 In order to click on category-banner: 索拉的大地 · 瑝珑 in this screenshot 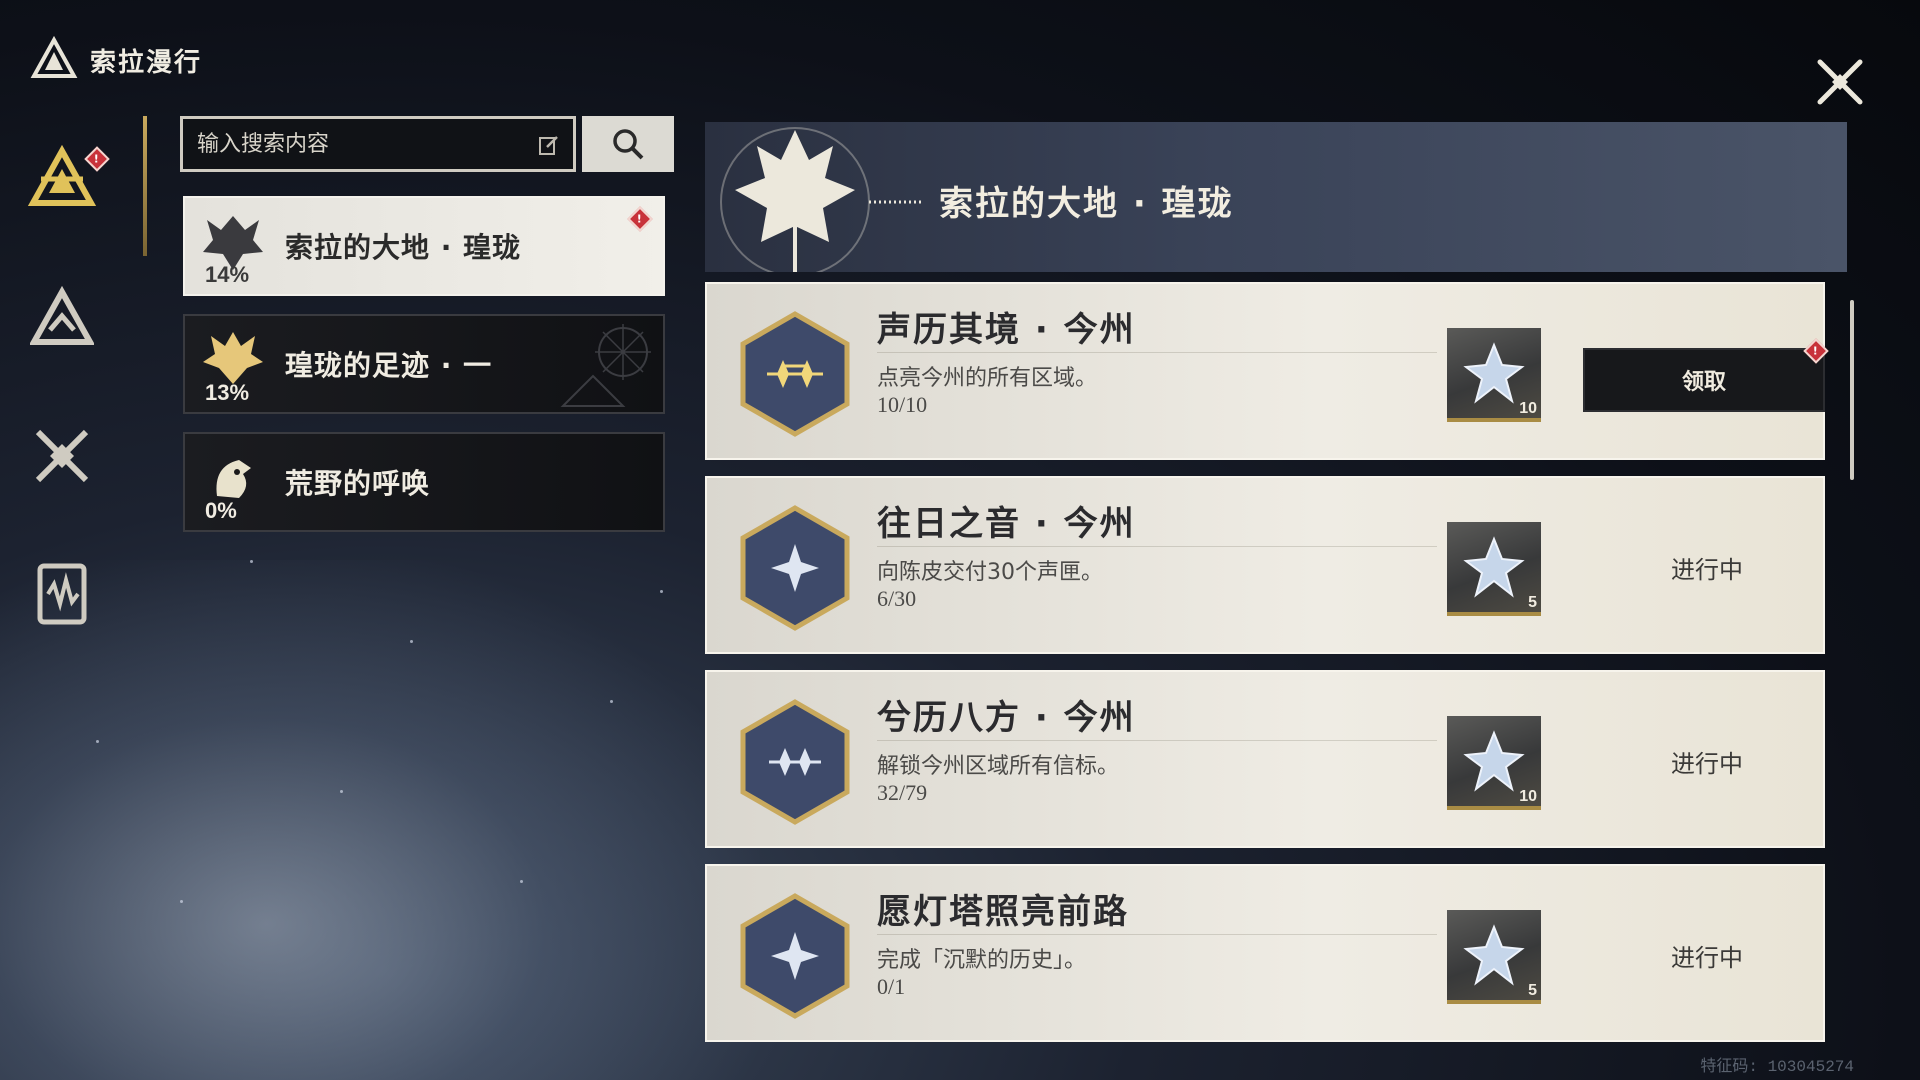, I will do `click(1276, 197)`.